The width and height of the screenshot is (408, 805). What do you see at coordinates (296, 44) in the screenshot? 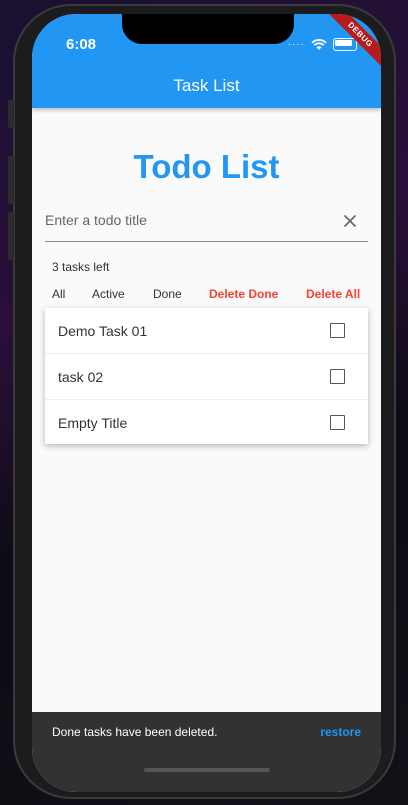
I see `signal-dots-icon: ····` at bounding box center [296, 44].